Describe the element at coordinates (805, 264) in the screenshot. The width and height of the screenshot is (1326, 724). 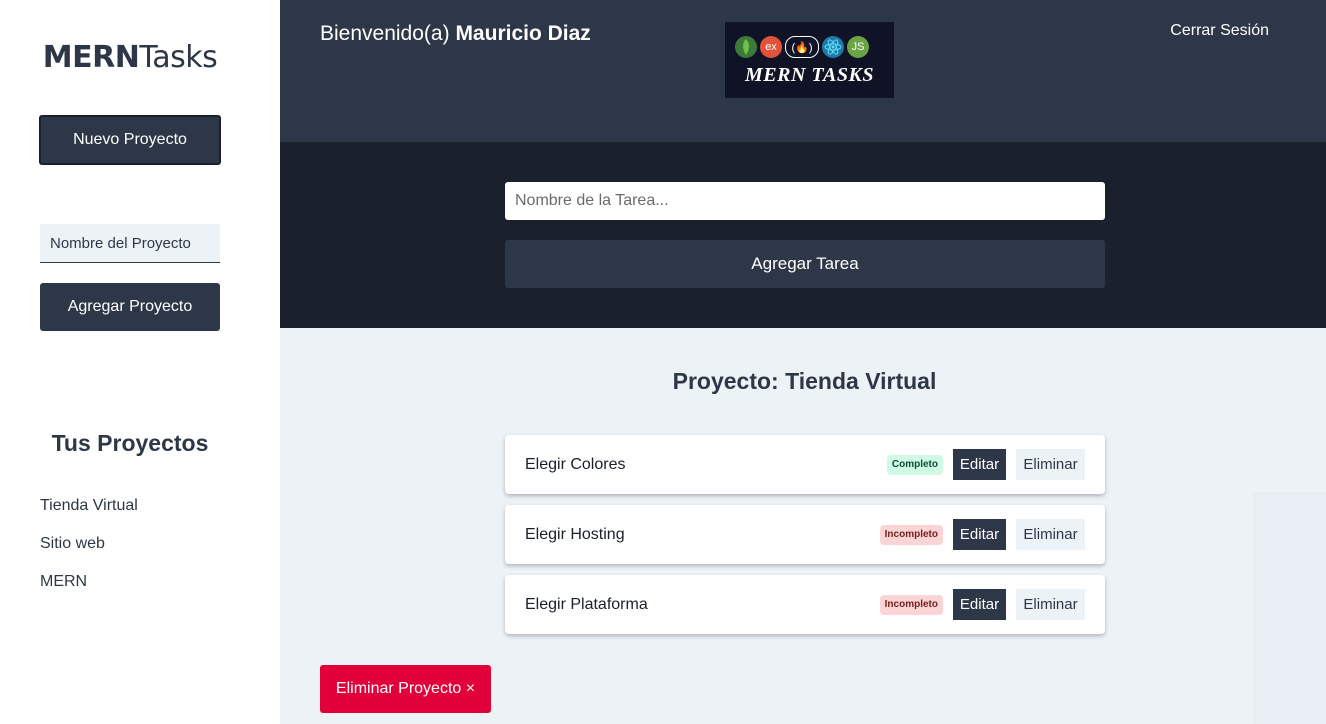
I see `add-task-button: Agregar Tarea` at that location.